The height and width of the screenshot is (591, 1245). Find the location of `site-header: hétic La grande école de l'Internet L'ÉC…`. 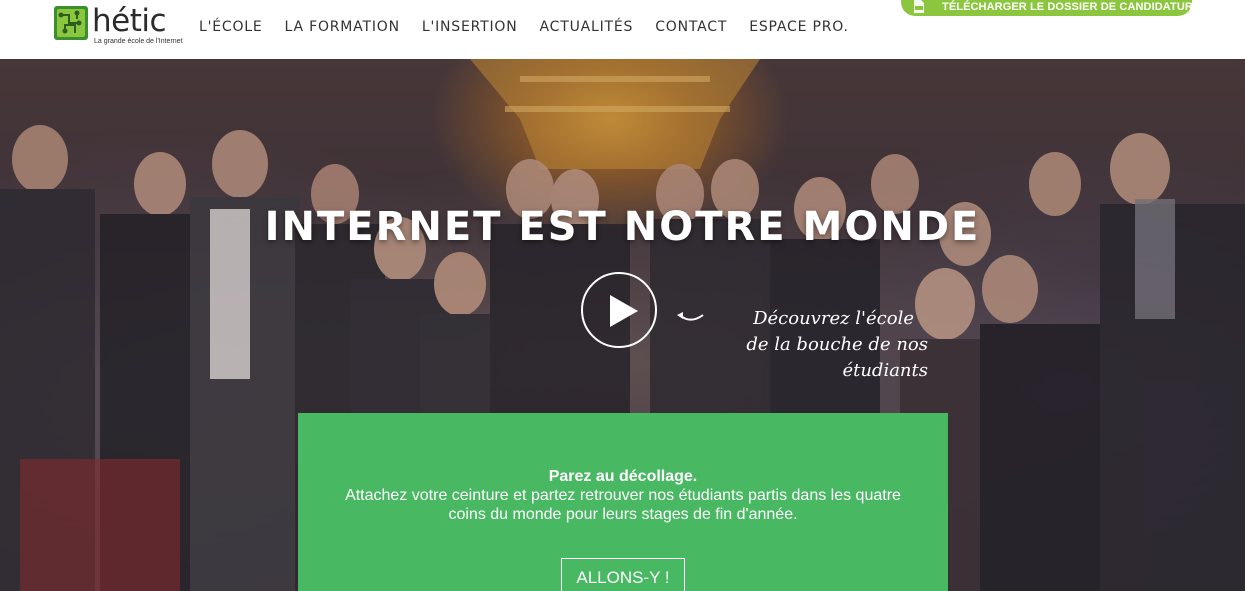

site-header: hétic La grande école de l'Internet L'ÉC… is located at coordinates (622, 29).